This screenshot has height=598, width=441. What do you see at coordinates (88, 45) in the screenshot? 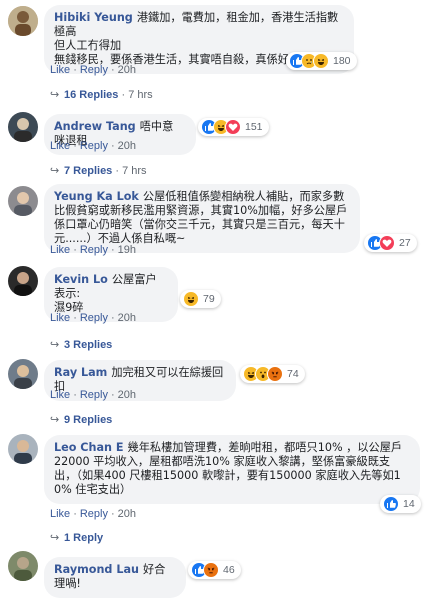
I see `comment-text: 但人工冇得加` at bounding box center [88, 45].